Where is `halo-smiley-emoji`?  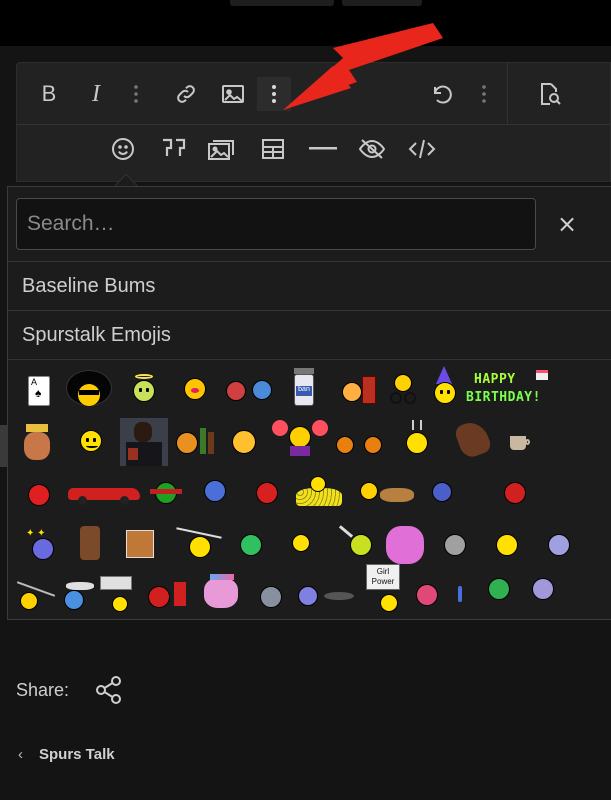
halo-smiley-emoji is located at coordinates (144, 389).